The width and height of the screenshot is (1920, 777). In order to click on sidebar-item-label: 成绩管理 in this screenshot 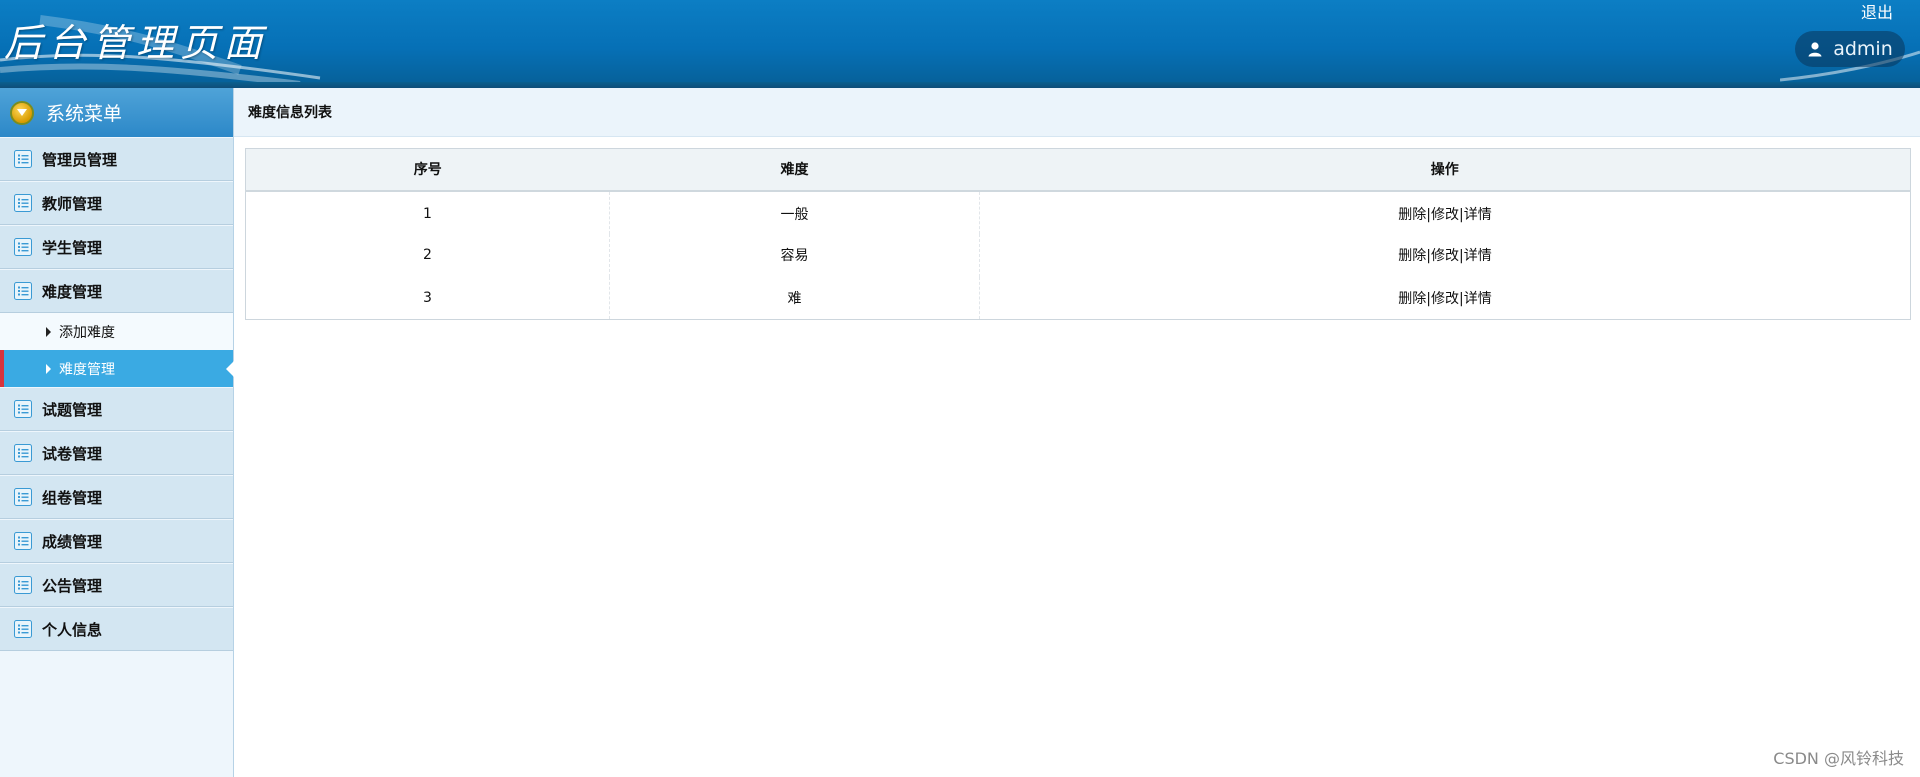, I will do `click(72, 541)`.